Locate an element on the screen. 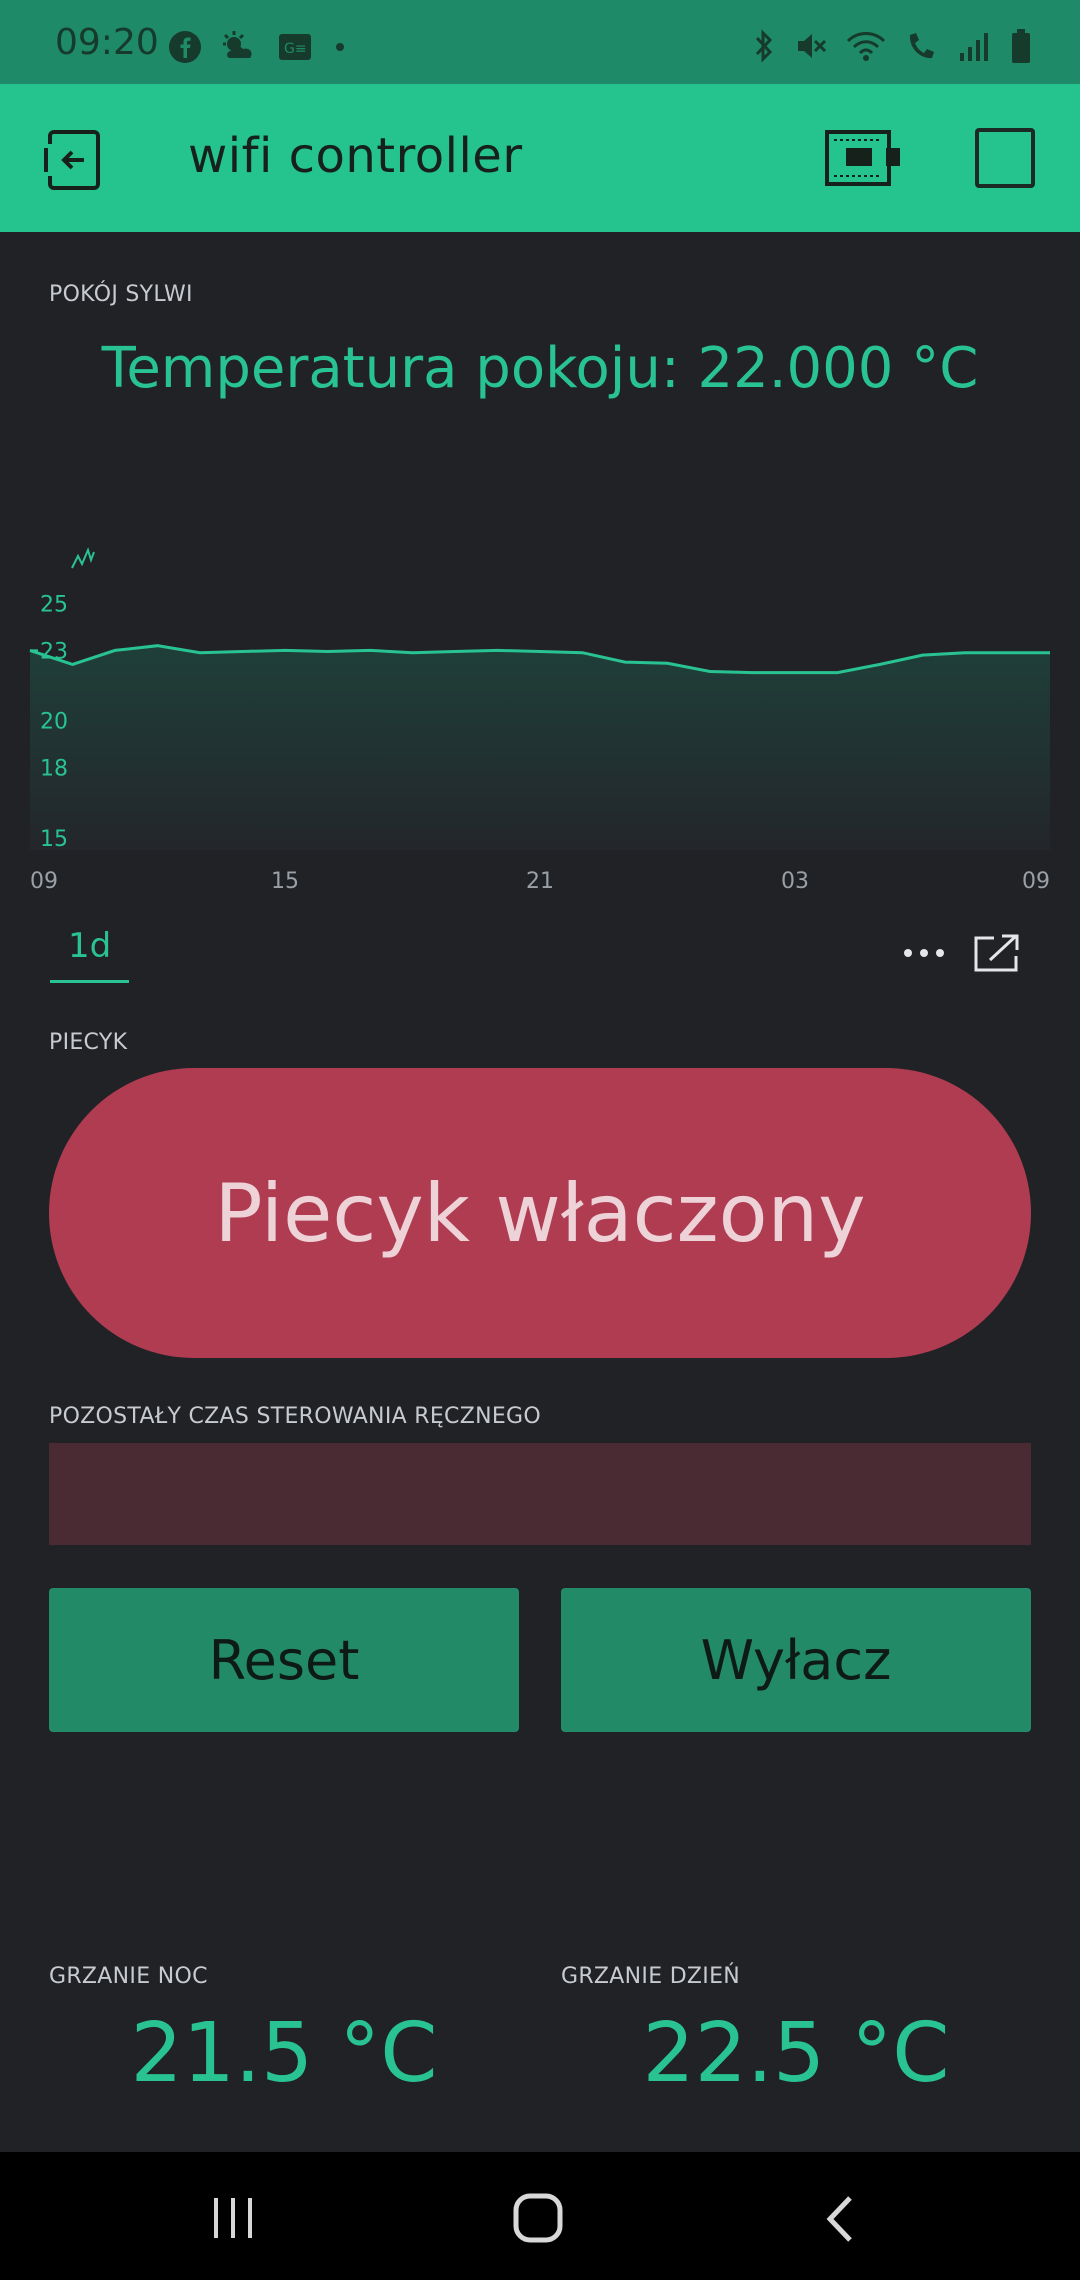 This screenshot has width=1080, height=2280. room-label: POKÓJ SYLWI is located at coordinates (121, 294).